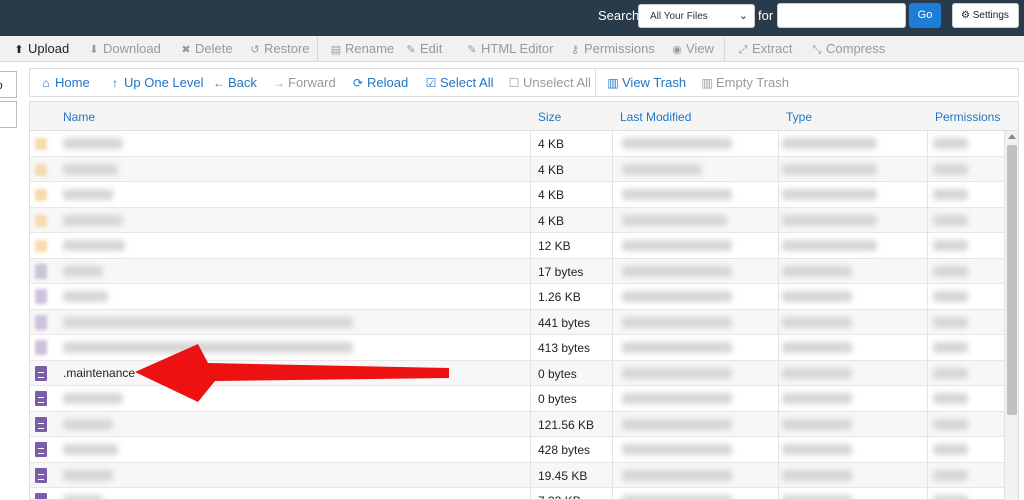  I want to click on unselect-all-label: Unselect All, so click(557, 82).